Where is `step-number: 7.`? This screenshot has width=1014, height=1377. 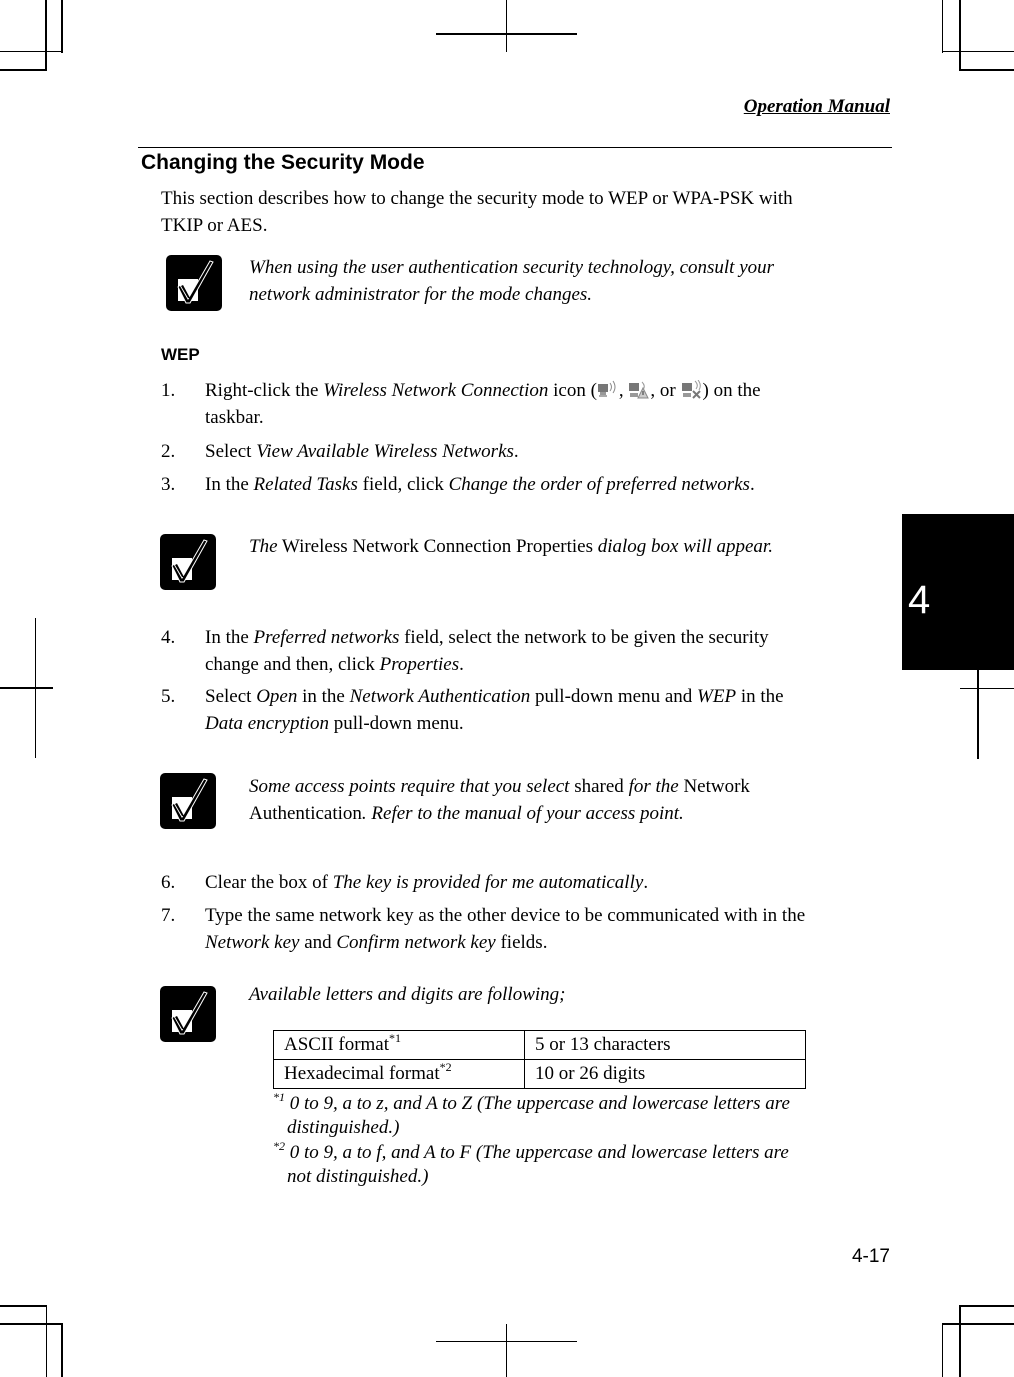 step-number: 7. is located at coordinates (168, 915).